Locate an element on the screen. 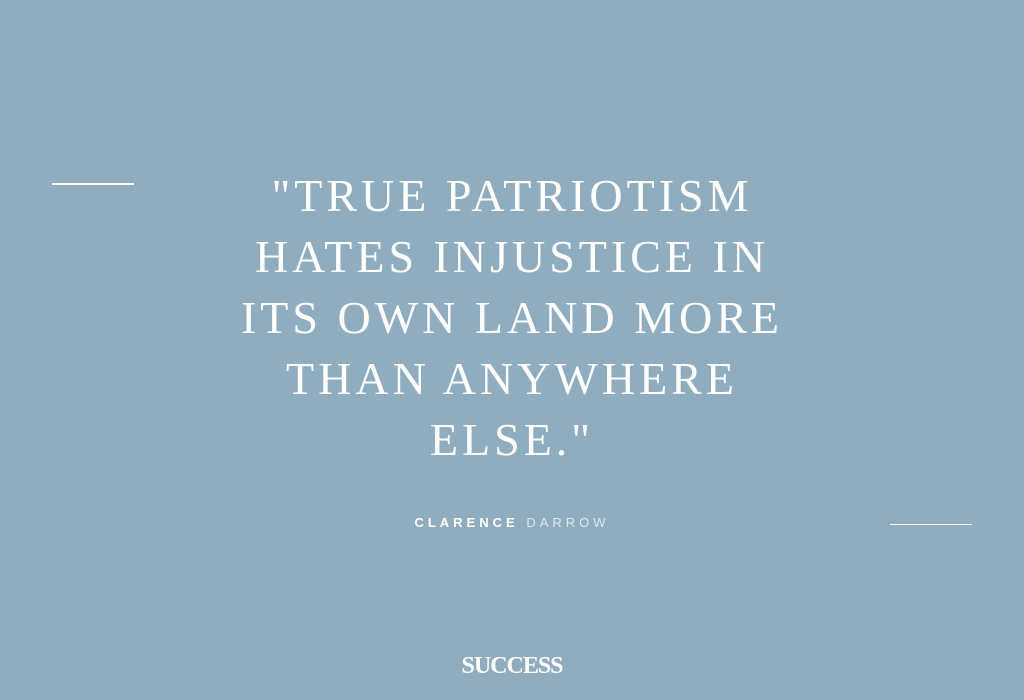  quote-attribution: CLARENCE DARROW is located at coordinates (512, 522).